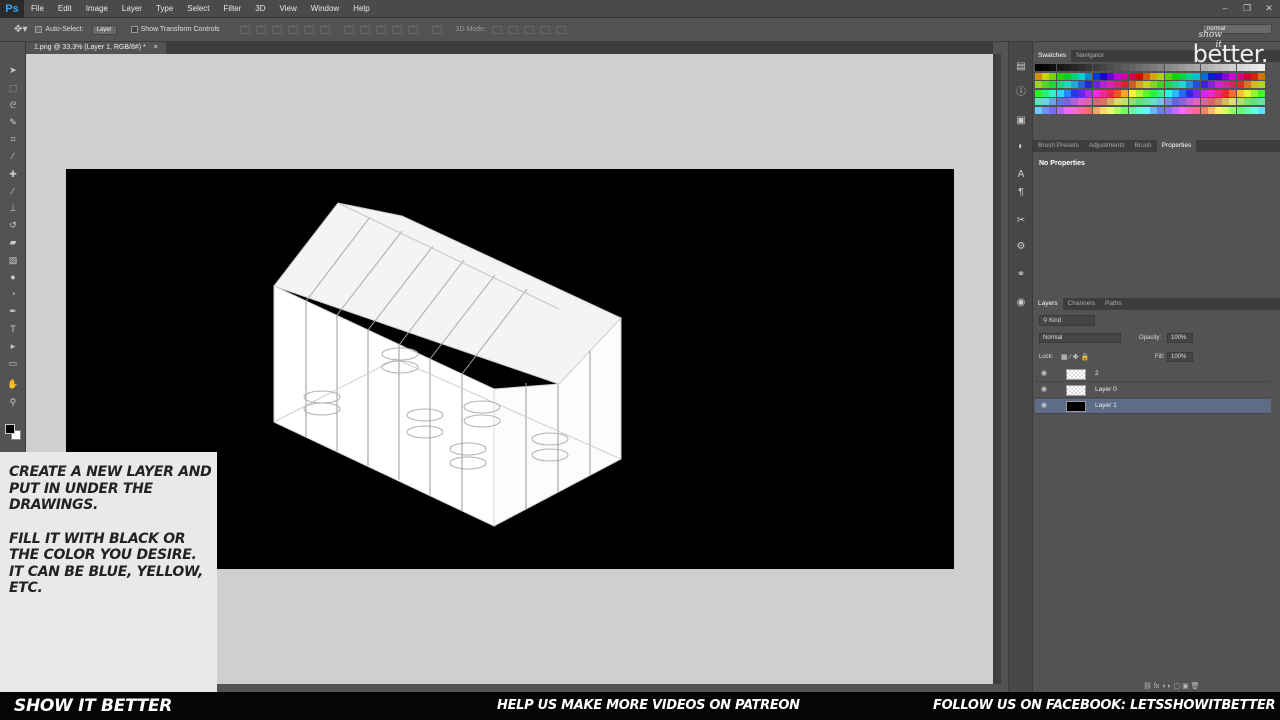 This screenshot has height=720, width=1280. What do you see at coordinates (12, 9) in the screenshot?
I see `photoshop-logo: Ps` at bounding box center [12, 9].